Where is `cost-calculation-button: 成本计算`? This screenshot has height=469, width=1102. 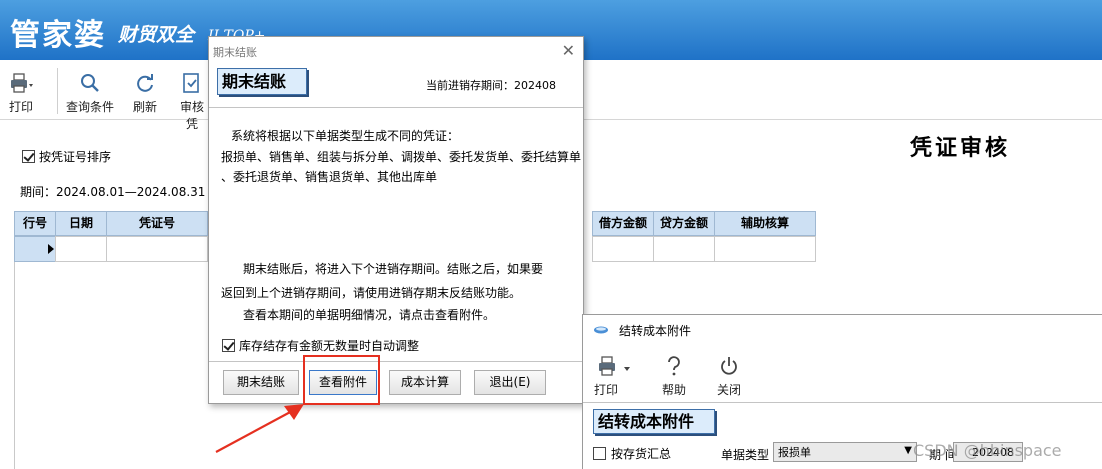
cost-calculation-button: 成本计算 is located at coordinates (425, 382).